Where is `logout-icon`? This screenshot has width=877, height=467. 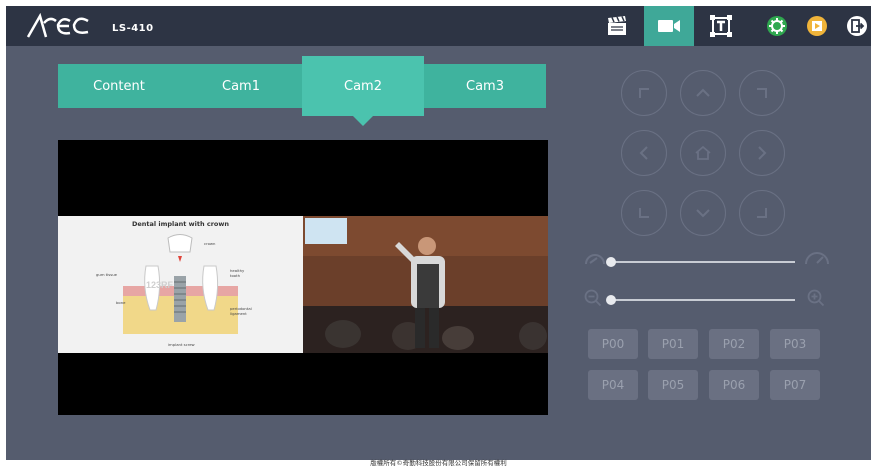
logout-icon is located at coordinates (857, 26).